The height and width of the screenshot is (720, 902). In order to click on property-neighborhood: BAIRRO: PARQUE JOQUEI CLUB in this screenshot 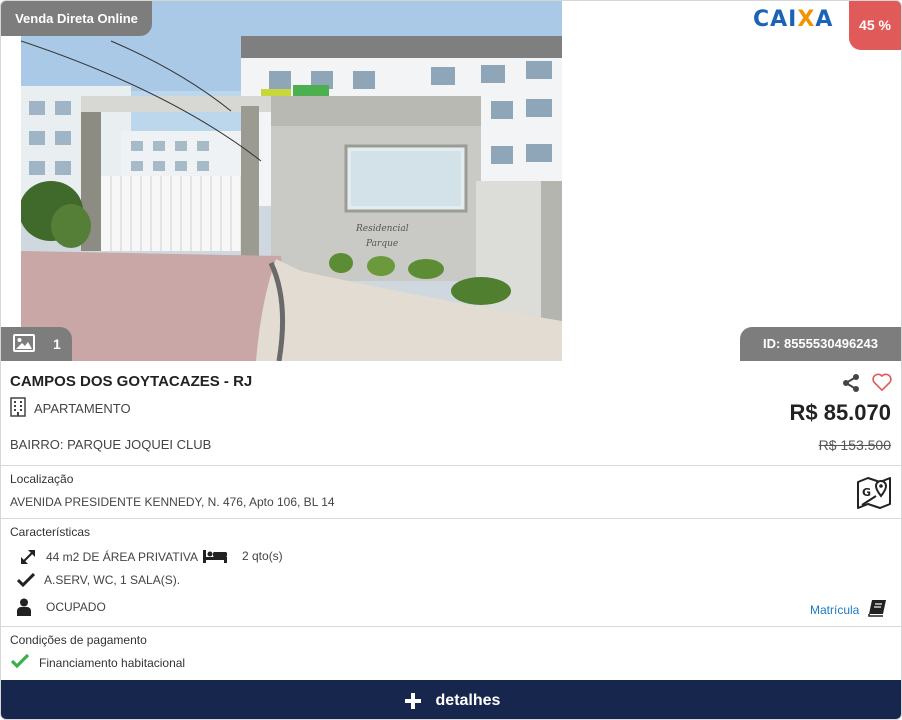, I will do `click(111, 444)`.